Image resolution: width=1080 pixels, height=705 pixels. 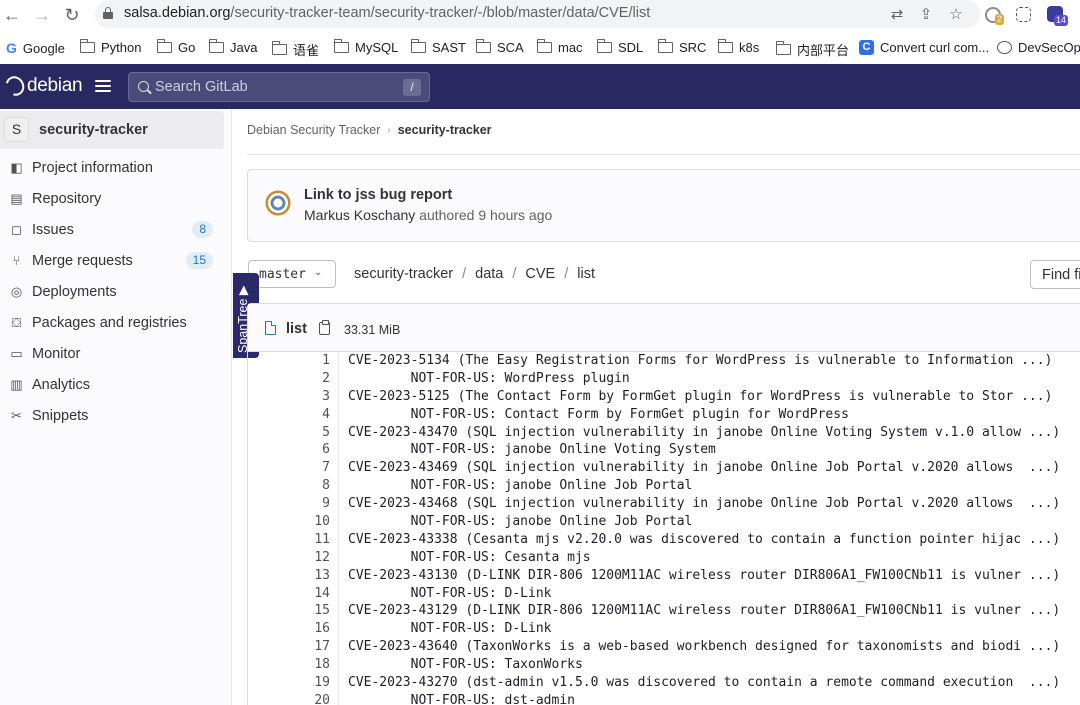 I want to click on path-segment-link: security-tracker, so click(x=403, y=274).